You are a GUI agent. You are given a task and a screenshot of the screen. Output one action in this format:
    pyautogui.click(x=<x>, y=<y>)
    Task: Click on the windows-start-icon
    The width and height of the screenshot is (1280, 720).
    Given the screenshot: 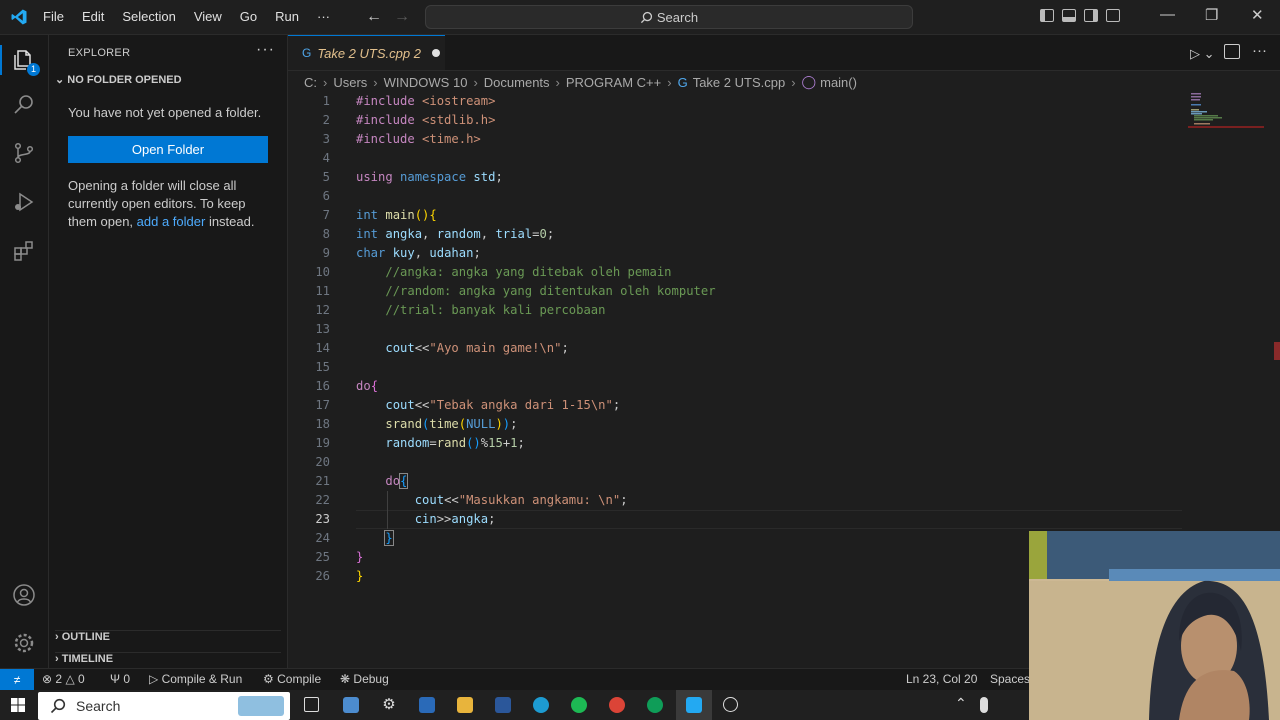 What is the action you would take?
    pyautogui.click(x=18, y=705)
    